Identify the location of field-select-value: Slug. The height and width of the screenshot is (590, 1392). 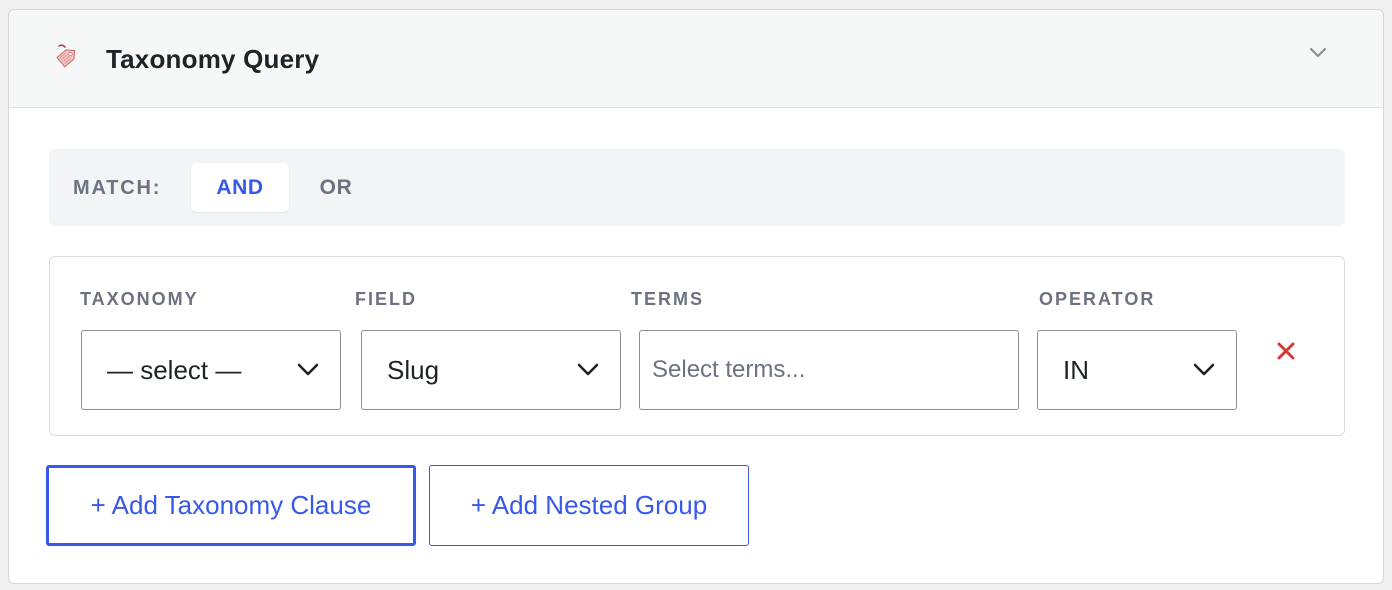
(413, 370).